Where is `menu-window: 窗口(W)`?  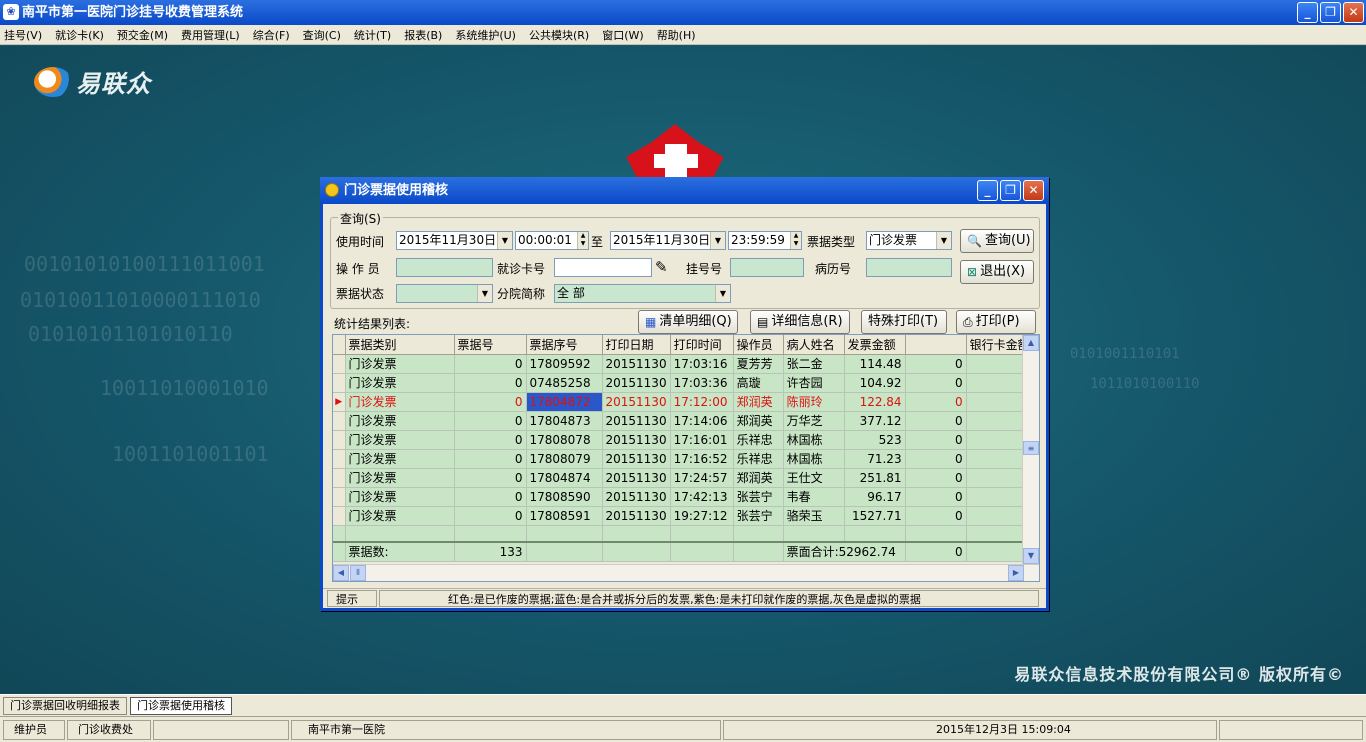 menu-window: 窗口(W) is located at coordinates (622, 35).